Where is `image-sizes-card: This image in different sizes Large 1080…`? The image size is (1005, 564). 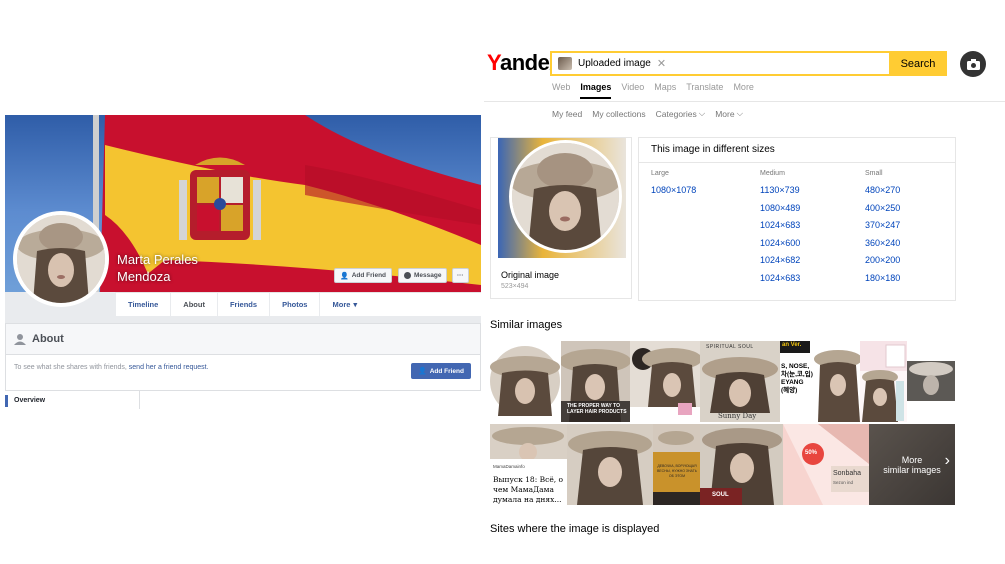 image-sizes-card: This image in different sizes Large 1080… is located at coordinates (797, 219).